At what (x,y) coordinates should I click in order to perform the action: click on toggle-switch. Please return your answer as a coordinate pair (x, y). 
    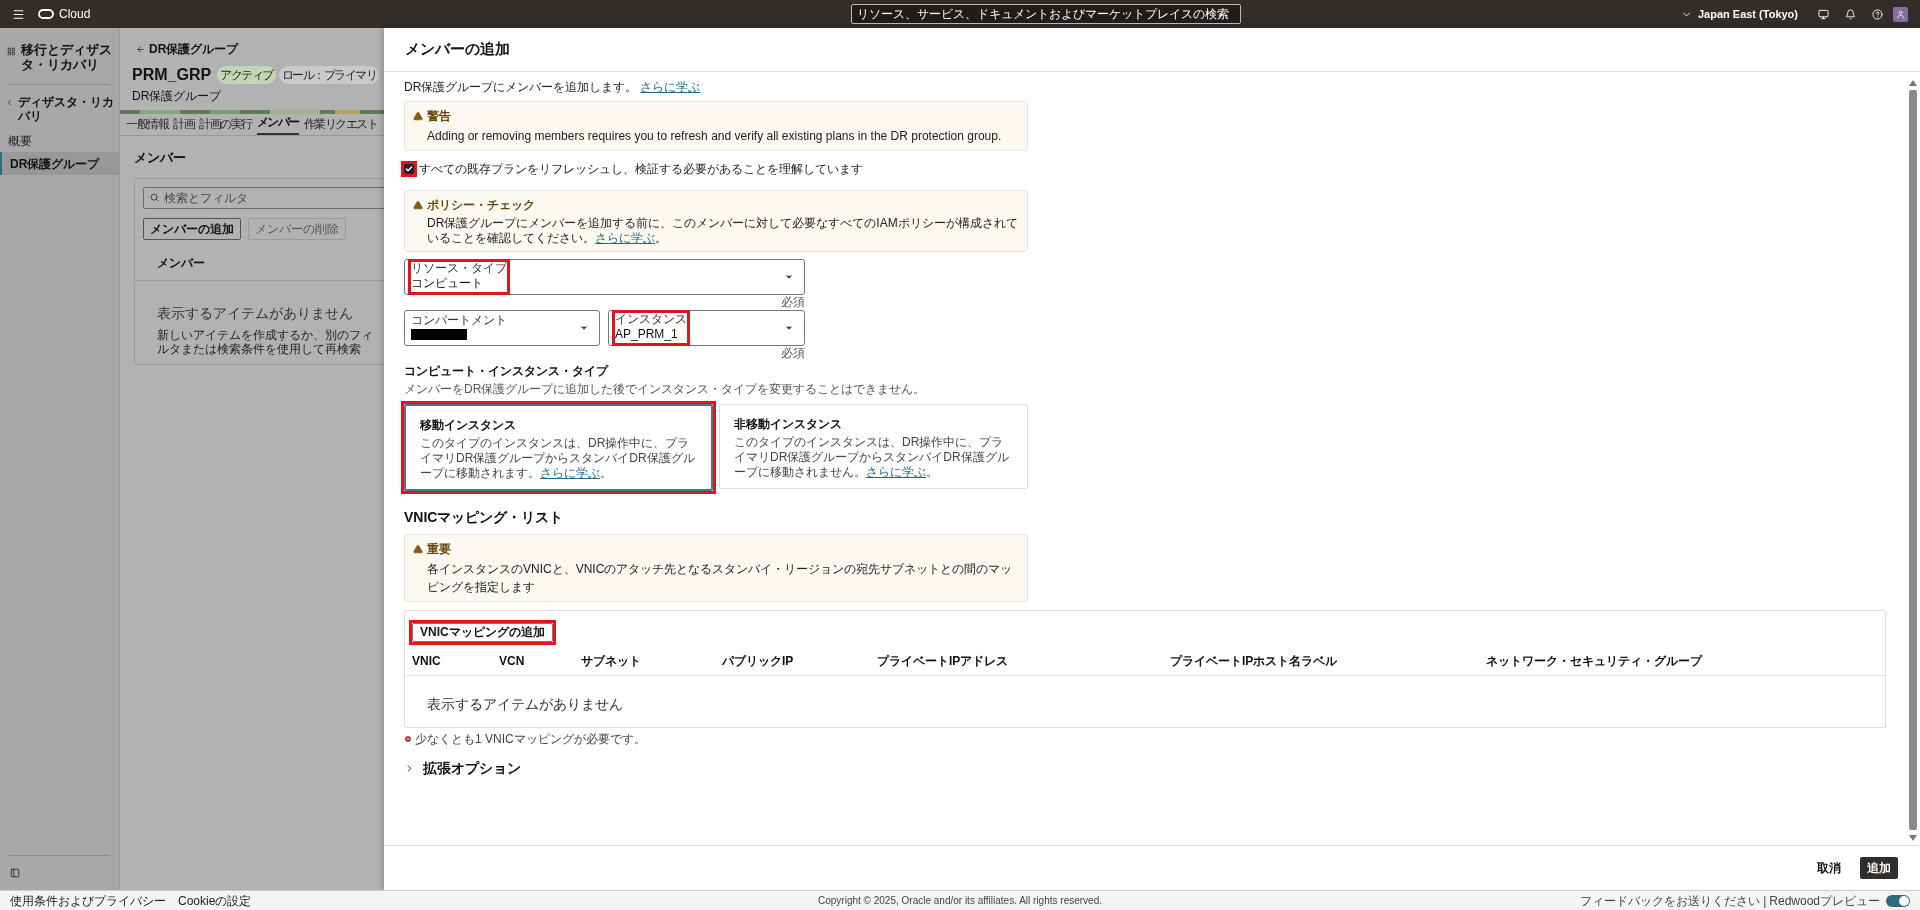
    Looking at the image, I should click on (1898, 900).